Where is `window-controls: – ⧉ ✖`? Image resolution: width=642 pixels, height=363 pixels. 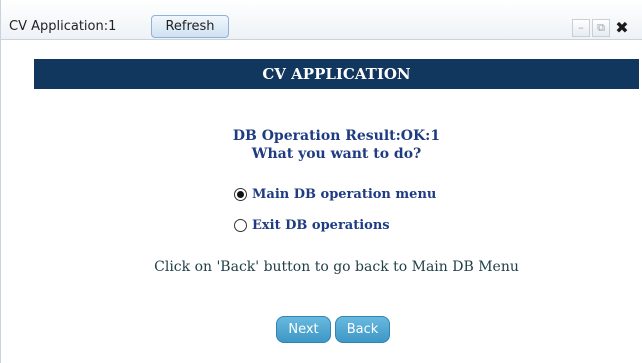 window-controls: – ⧉ ✖ is located at coordinates (603, 28).